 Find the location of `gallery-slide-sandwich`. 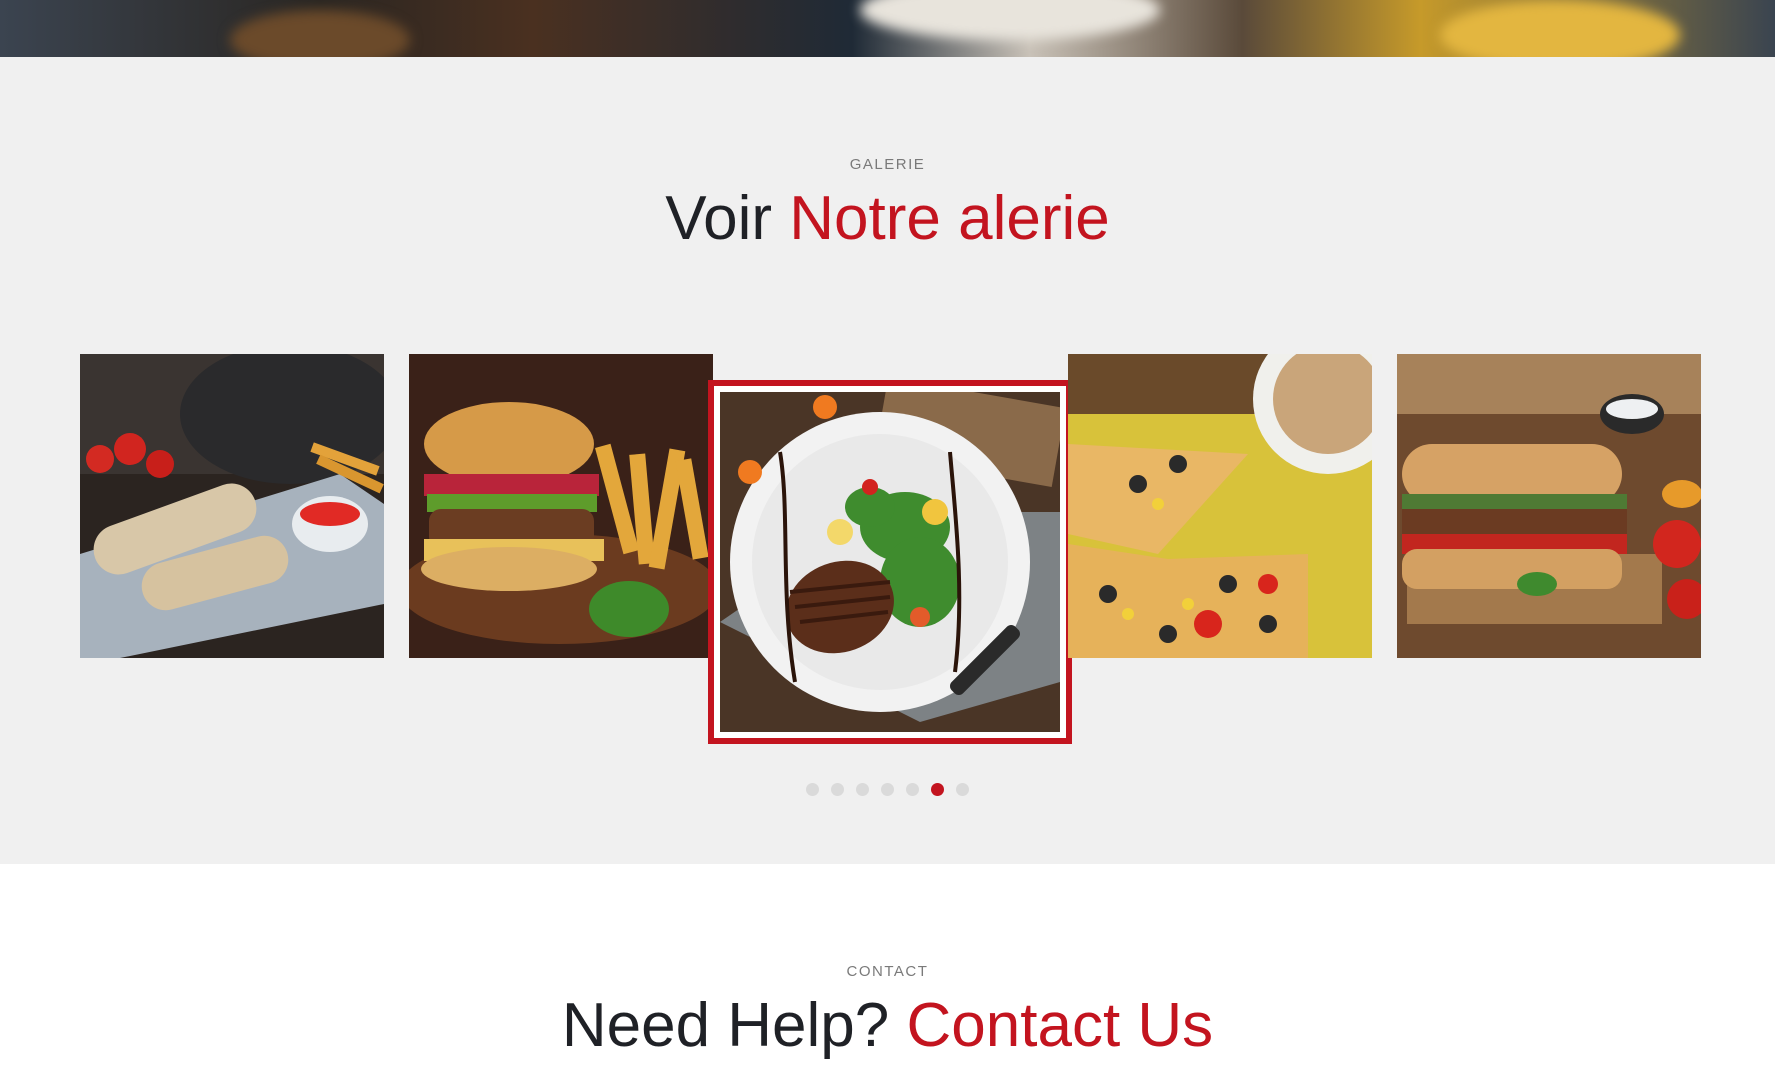

gallery-slide-sandwich is located at coordinates (1549, 506).